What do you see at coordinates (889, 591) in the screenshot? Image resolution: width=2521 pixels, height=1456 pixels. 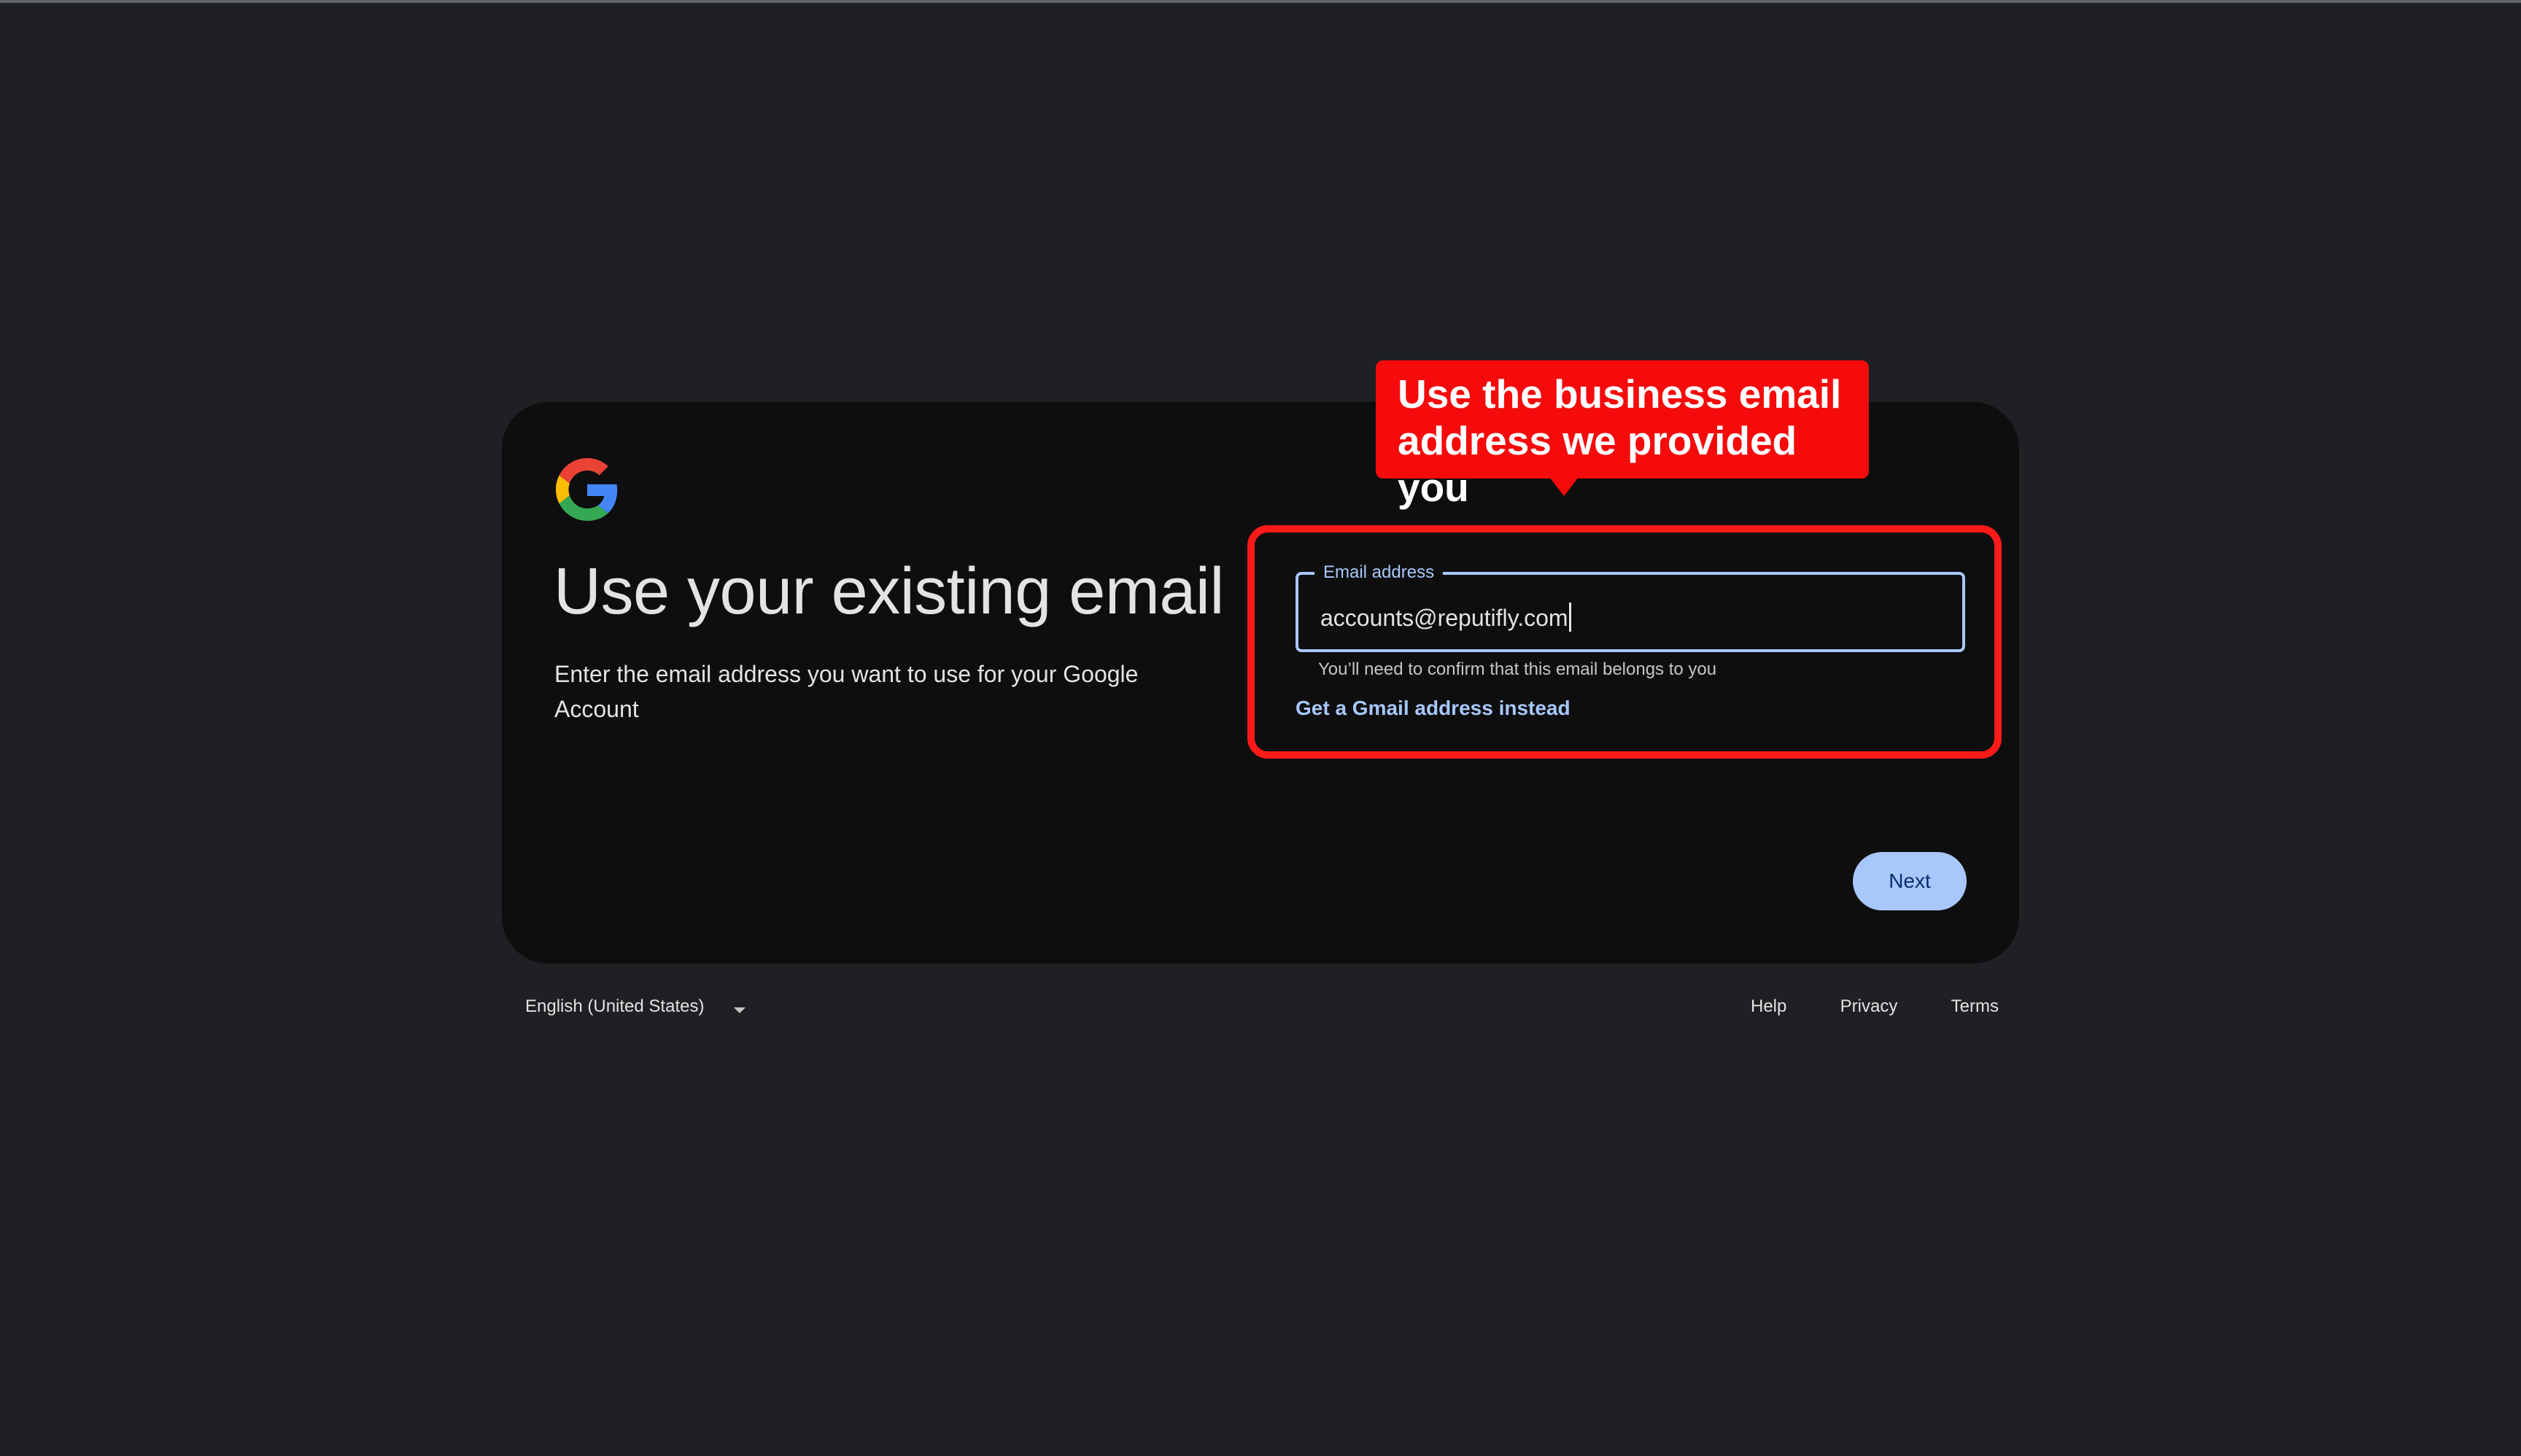 I see `page-title: Use your existing email` at bounding box center [889, 591].